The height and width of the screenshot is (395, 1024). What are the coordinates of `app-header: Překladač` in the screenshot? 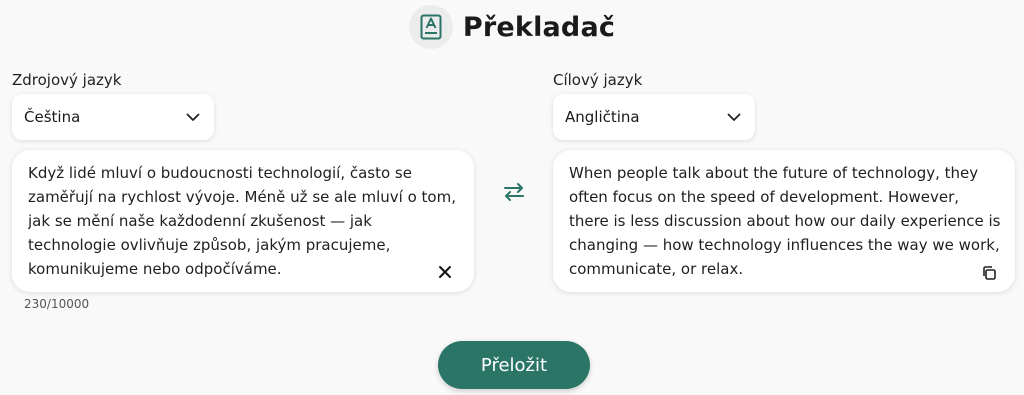 It's located at (512, 27).